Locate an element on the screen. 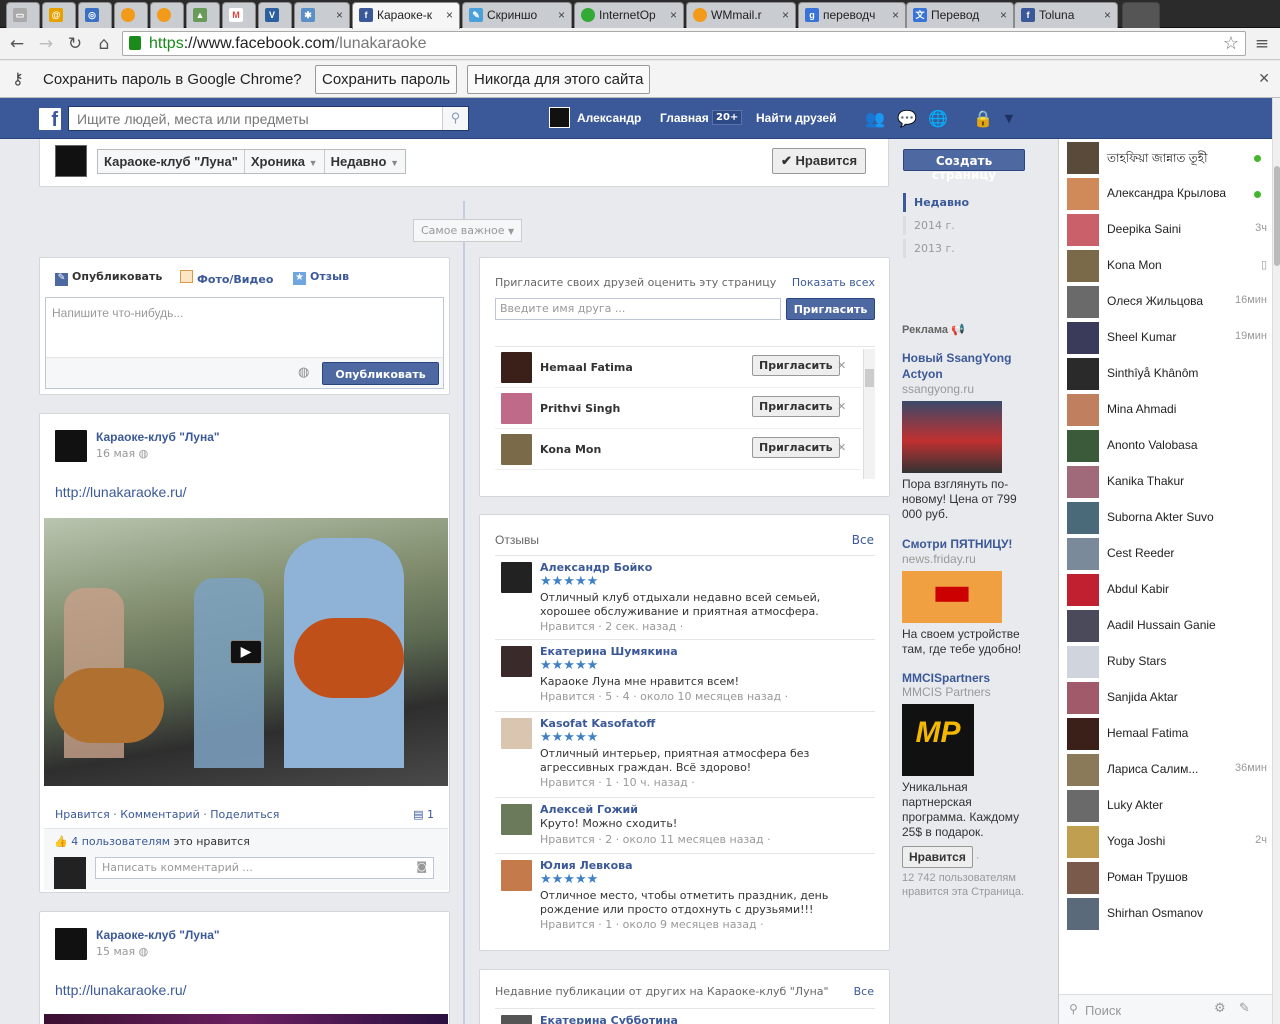 The image size is (1280, 1024). share-link: Поделиться is located at coordinates (244, 814).